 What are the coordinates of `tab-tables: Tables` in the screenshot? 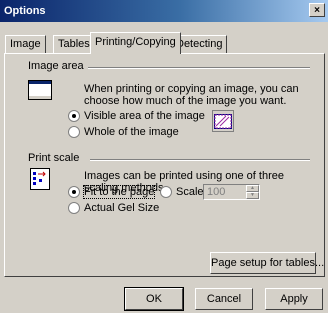 It's located at (74, 44).